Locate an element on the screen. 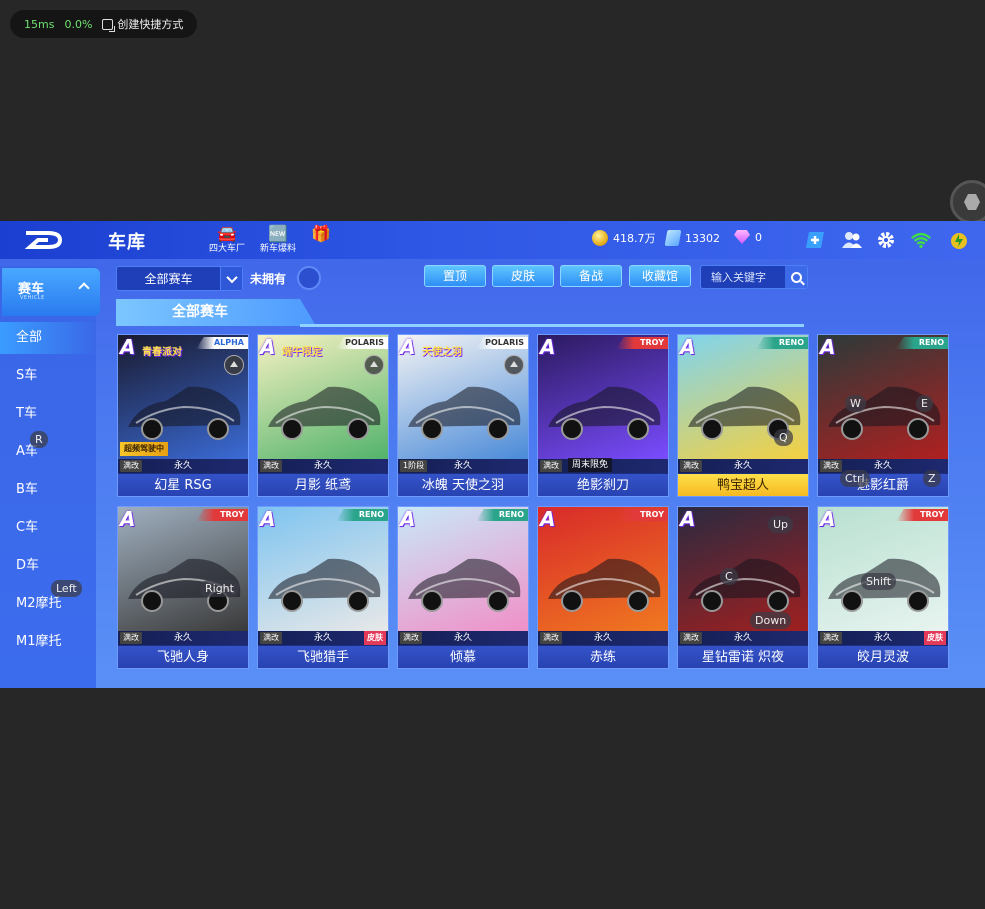  sidebar-item-b-class: B车 is located at coordinates (48, 490).